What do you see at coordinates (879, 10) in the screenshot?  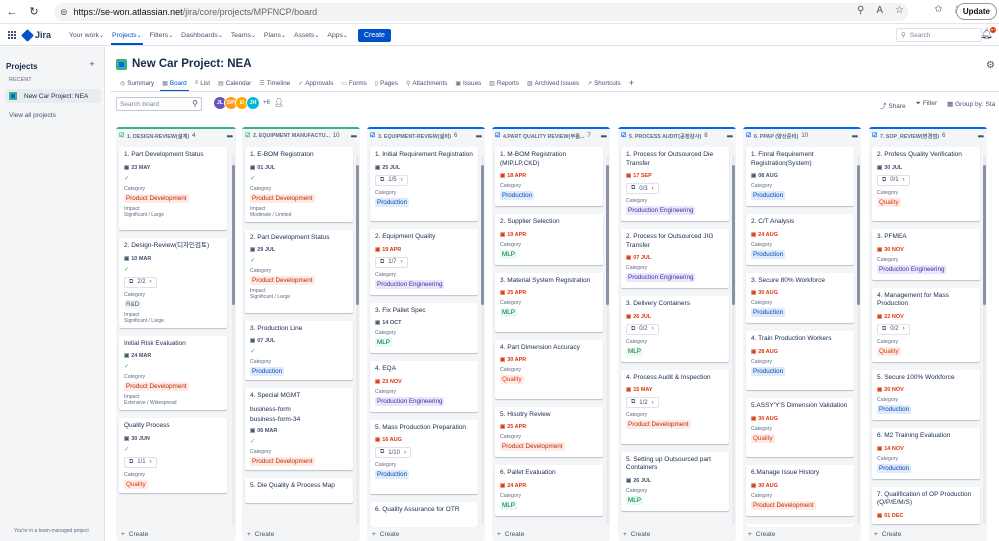 I see `read-aloud-icon: A` at bounding box center [879, 10].